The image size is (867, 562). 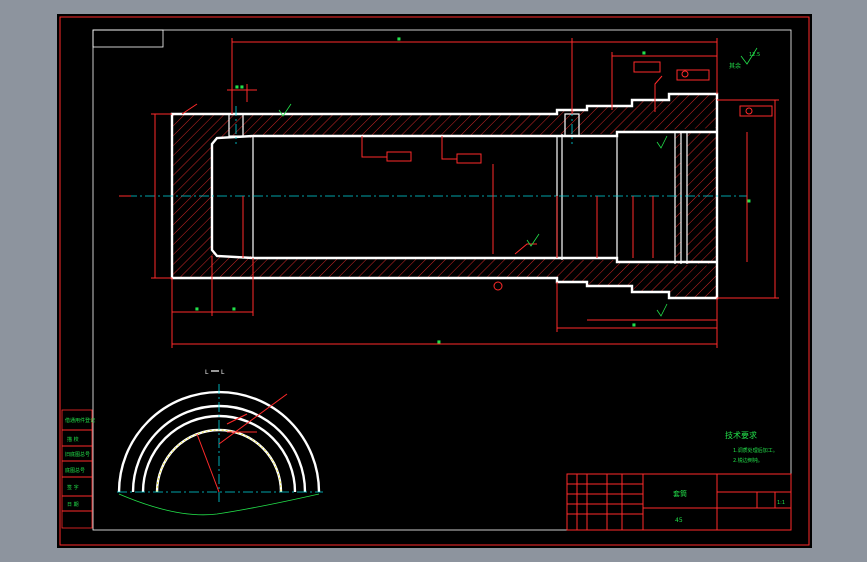 What do you see at coordinates (405, 197) in the screenshot?
I see `bore` at bounding box center [405, 197].